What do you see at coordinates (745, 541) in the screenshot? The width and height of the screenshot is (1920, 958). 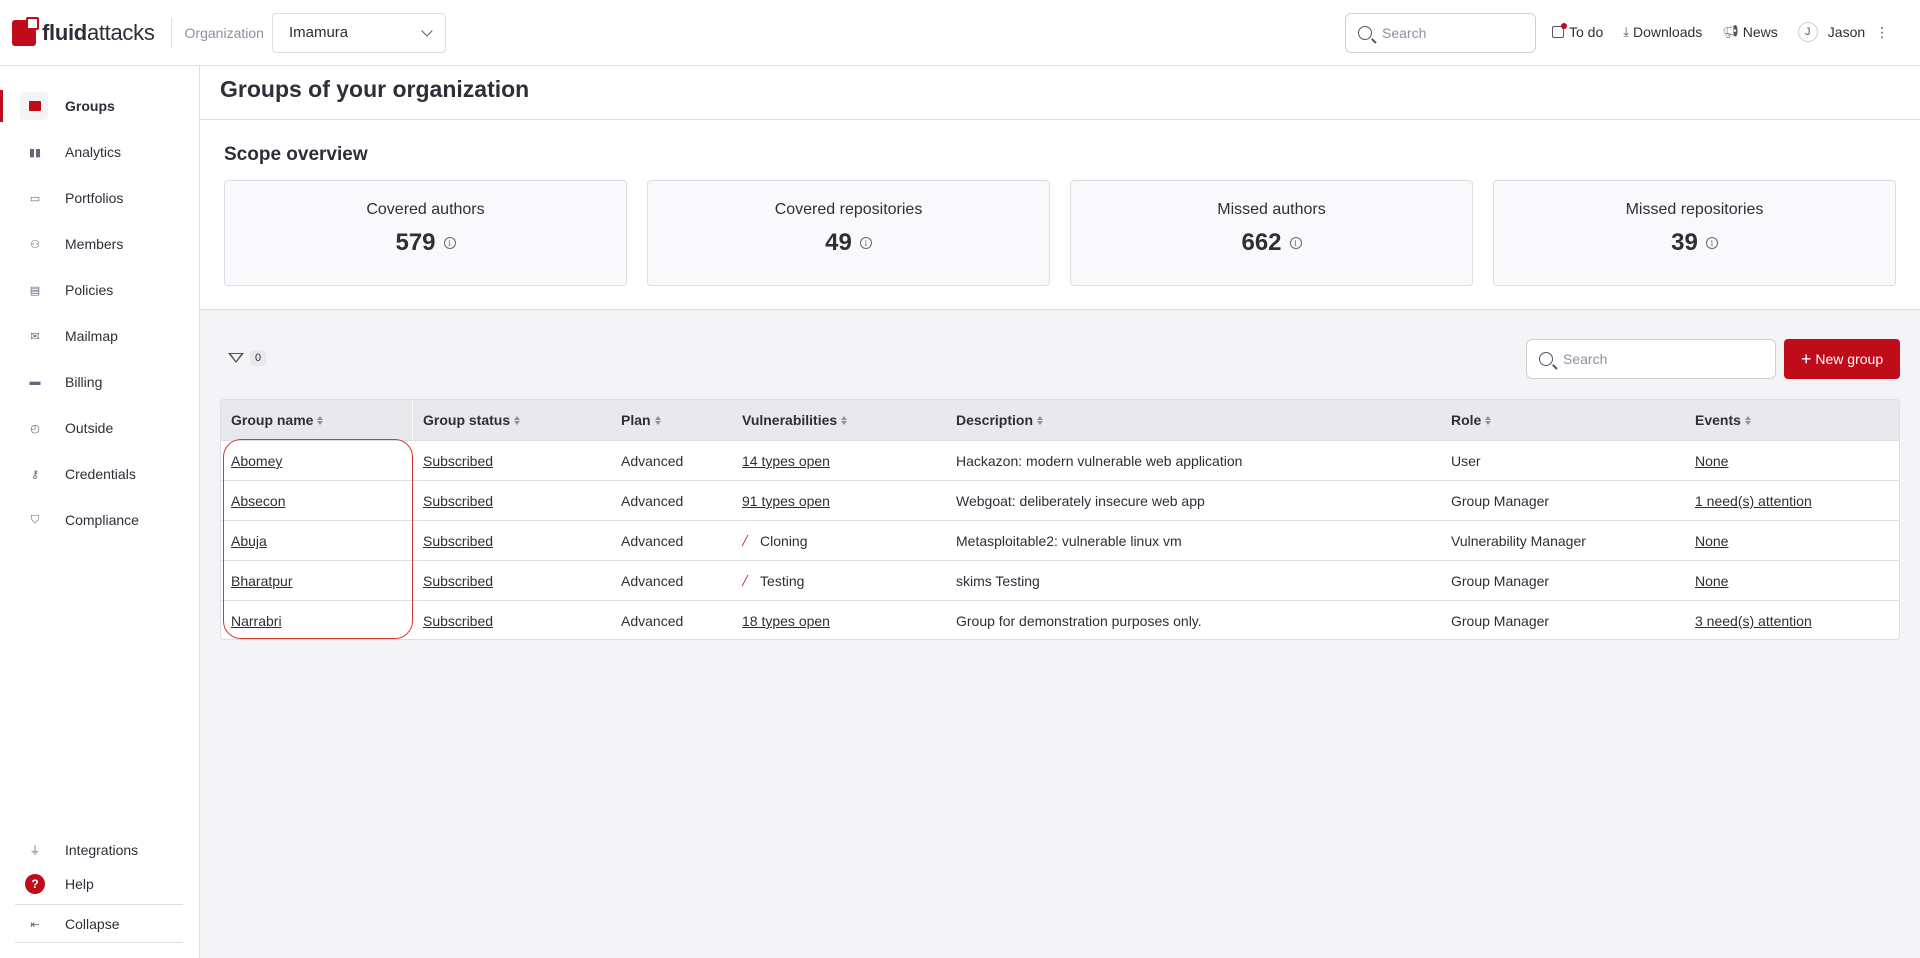 I see `loading-icon: ╱` at bounding box center [745, 541].